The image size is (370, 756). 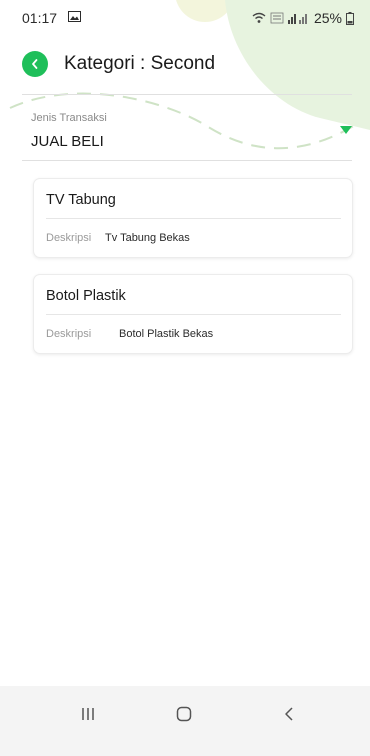 What do you see at coordinates (67, 141) in the screenshot?
I see `field-value: JUAL BELI` at bounding box center [67, 141].